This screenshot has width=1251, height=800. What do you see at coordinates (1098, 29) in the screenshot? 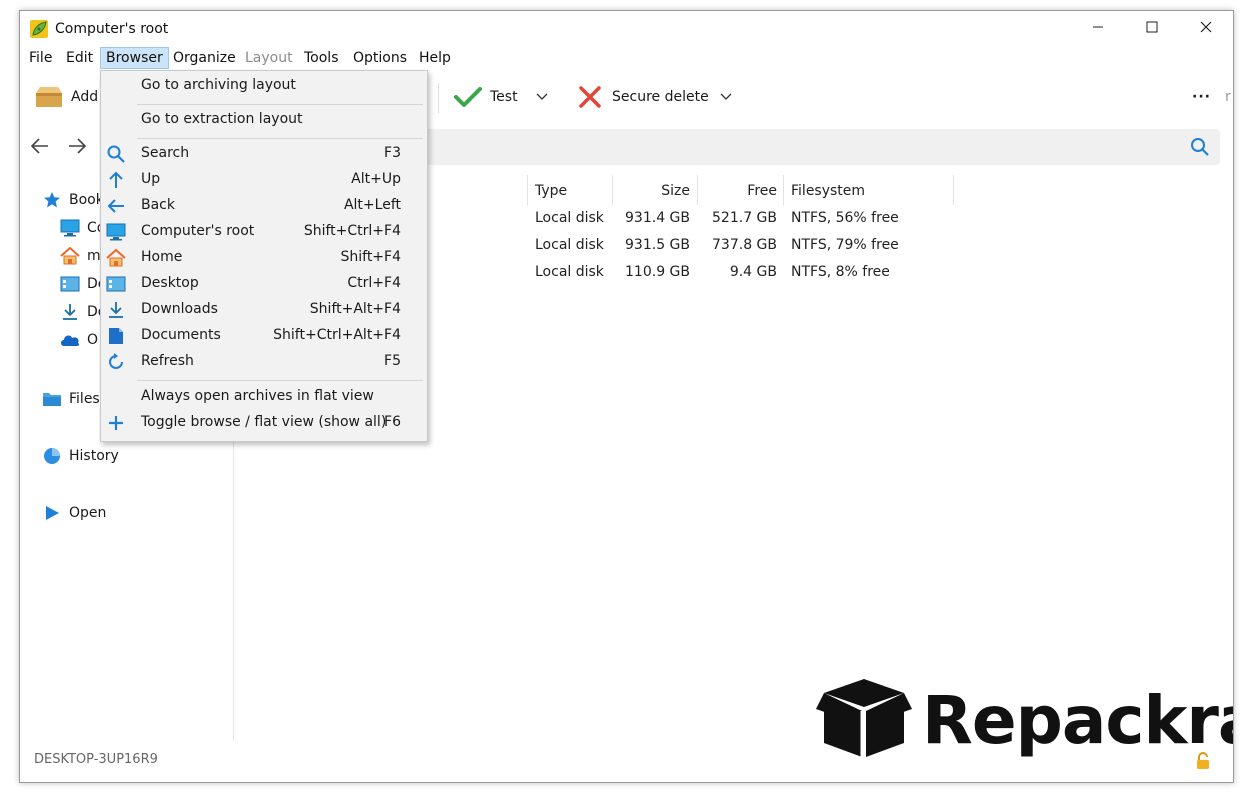
I see `minimize-button` at bounding box center [1098, 29].